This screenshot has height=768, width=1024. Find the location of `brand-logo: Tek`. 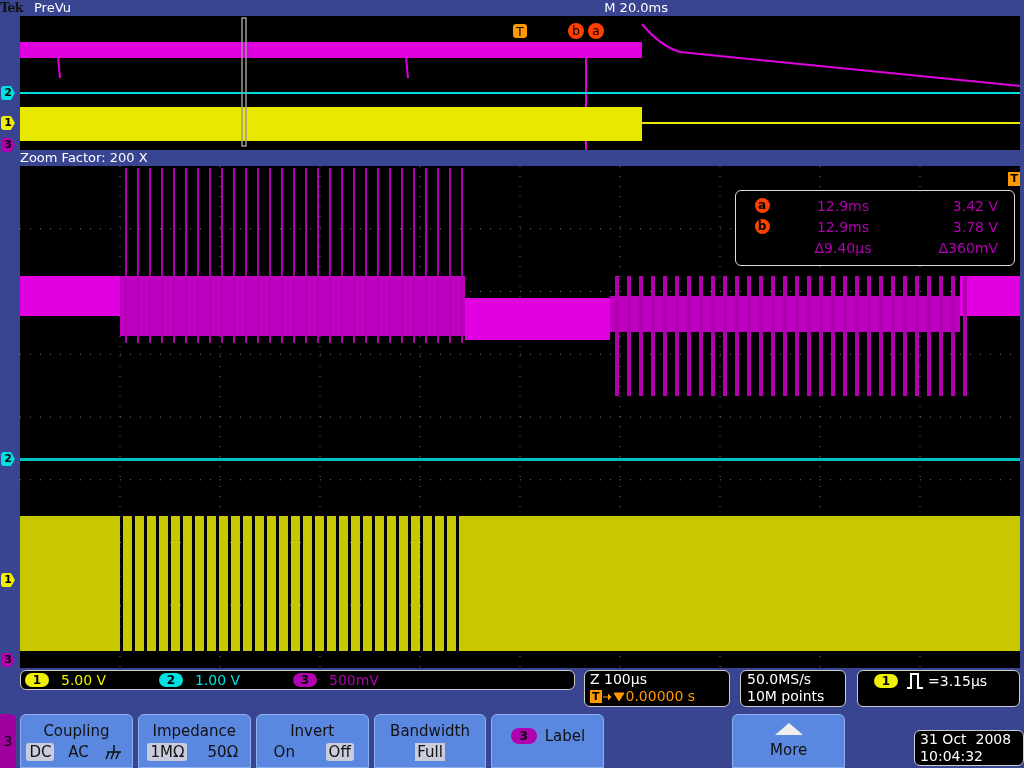

brand-logo: Tek is located at coordinates (12, 8).